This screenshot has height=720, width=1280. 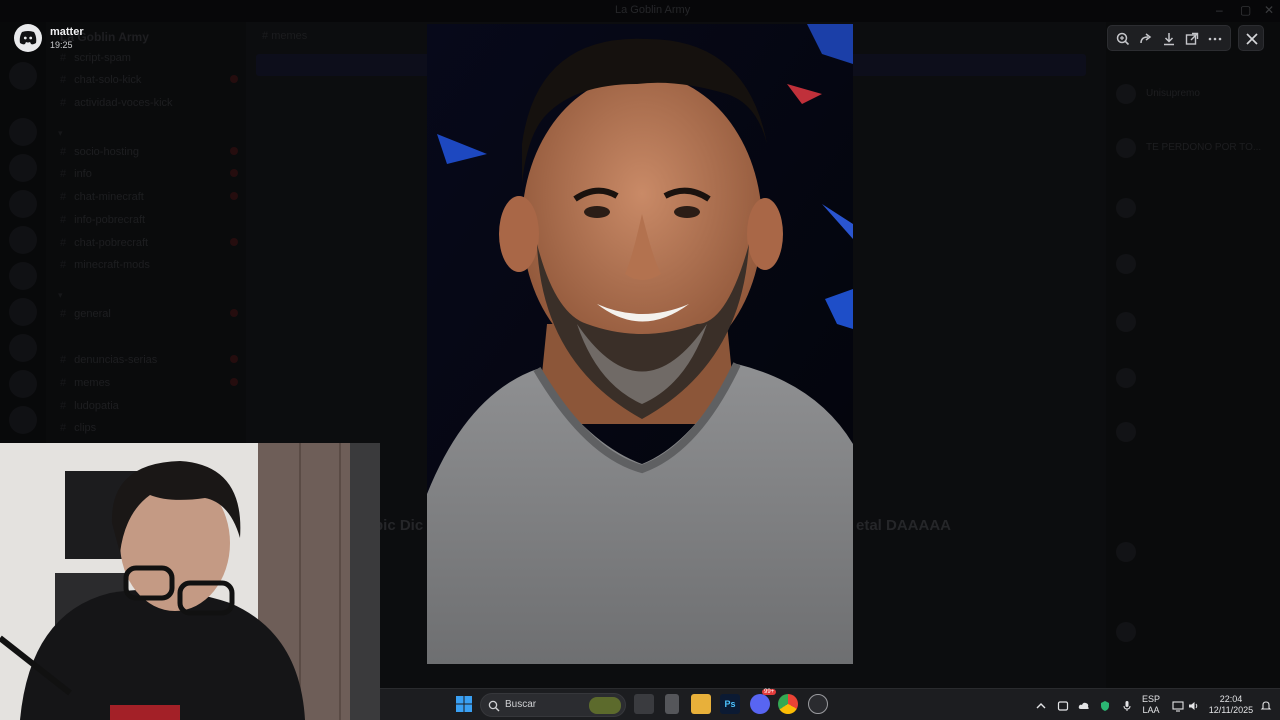 What do you see at coordinates (553, 705) in the screenshot?
I see `taskbar-search: Buscar` at bounding box center [553, 705].